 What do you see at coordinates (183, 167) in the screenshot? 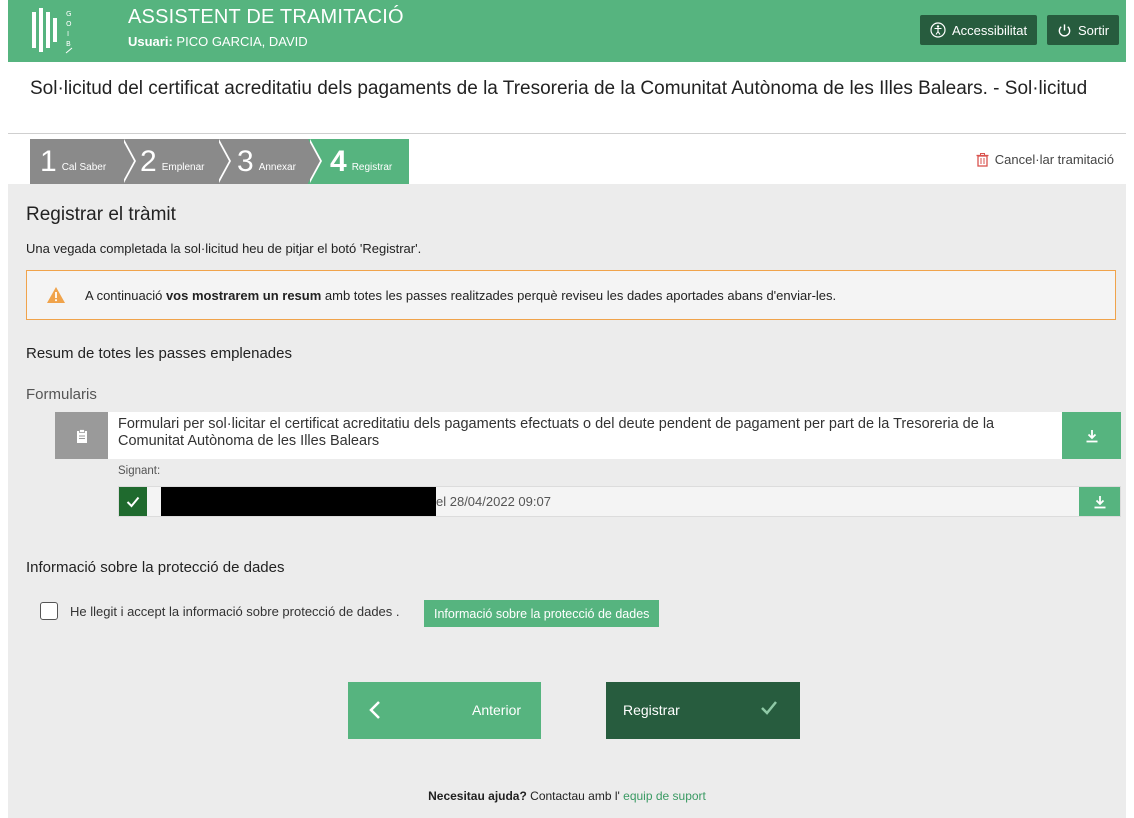
I see `step-label: Emplenar` at bounding box center [183, 167].